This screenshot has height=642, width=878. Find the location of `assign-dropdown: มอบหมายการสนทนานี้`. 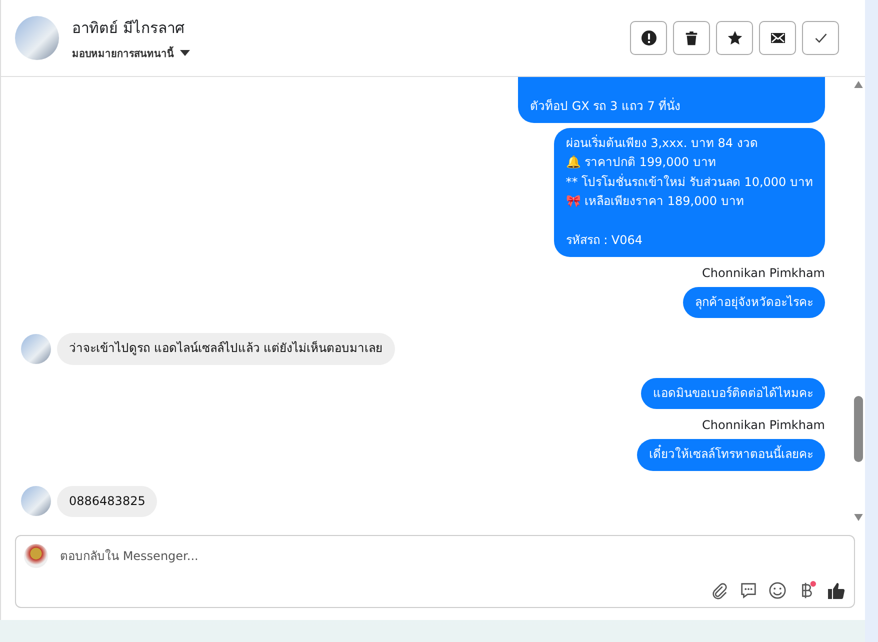

assign-dropdown: มอบหมายการสนทนานี้ is located at coordinates (131, 53).